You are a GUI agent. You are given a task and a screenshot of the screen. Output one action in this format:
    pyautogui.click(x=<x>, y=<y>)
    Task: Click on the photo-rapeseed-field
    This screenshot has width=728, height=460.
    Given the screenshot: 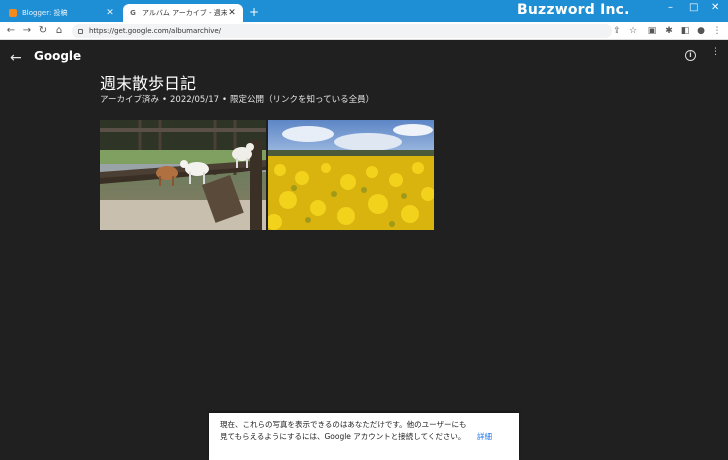 What is the action you would take?
    pyautogui.click(x=351, y=175)
    